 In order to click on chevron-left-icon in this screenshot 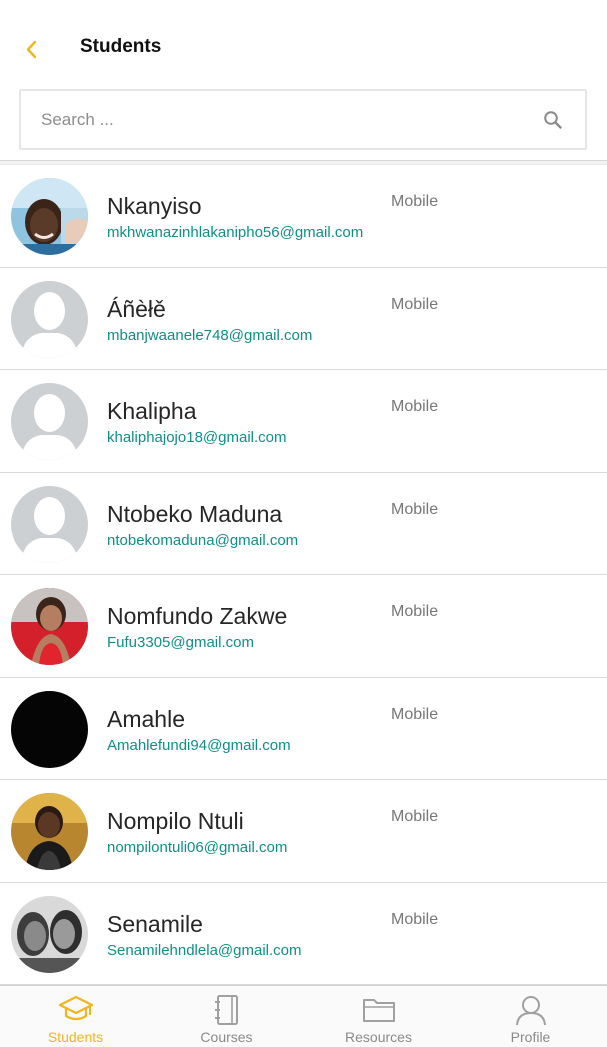, I will do `click(31, 49)`.